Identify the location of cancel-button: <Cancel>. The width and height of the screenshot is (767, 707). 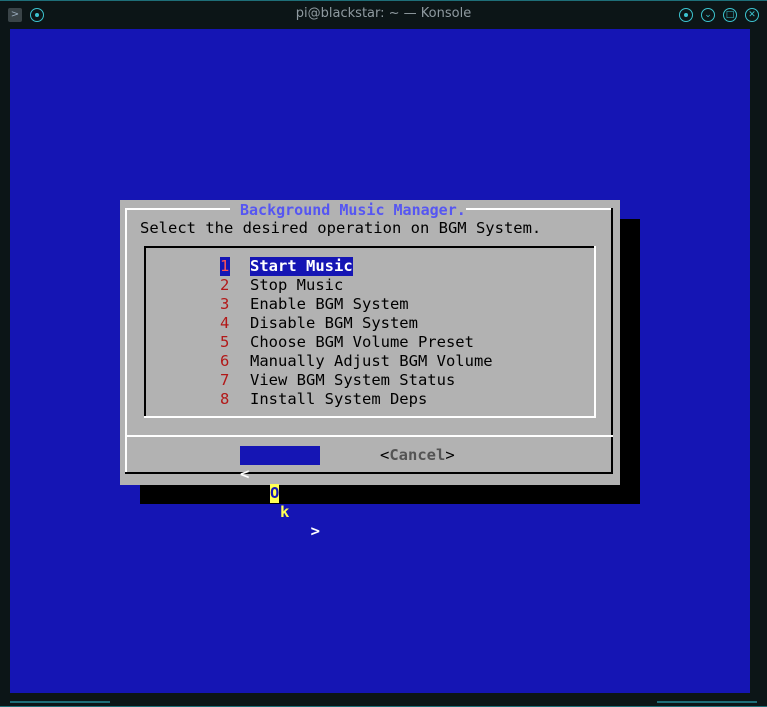
(417, 455).